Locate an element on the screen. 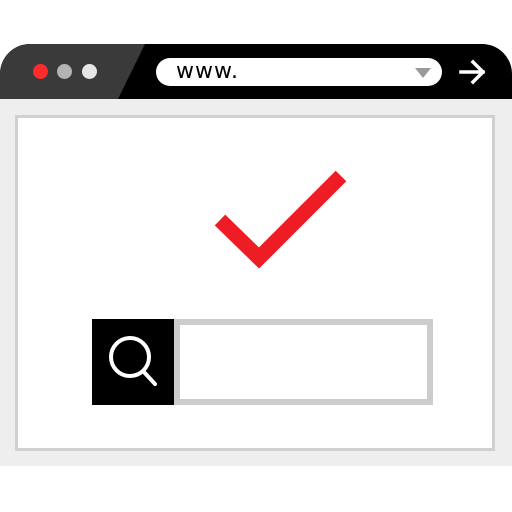  search-bar is located at coordinates (262, 362).